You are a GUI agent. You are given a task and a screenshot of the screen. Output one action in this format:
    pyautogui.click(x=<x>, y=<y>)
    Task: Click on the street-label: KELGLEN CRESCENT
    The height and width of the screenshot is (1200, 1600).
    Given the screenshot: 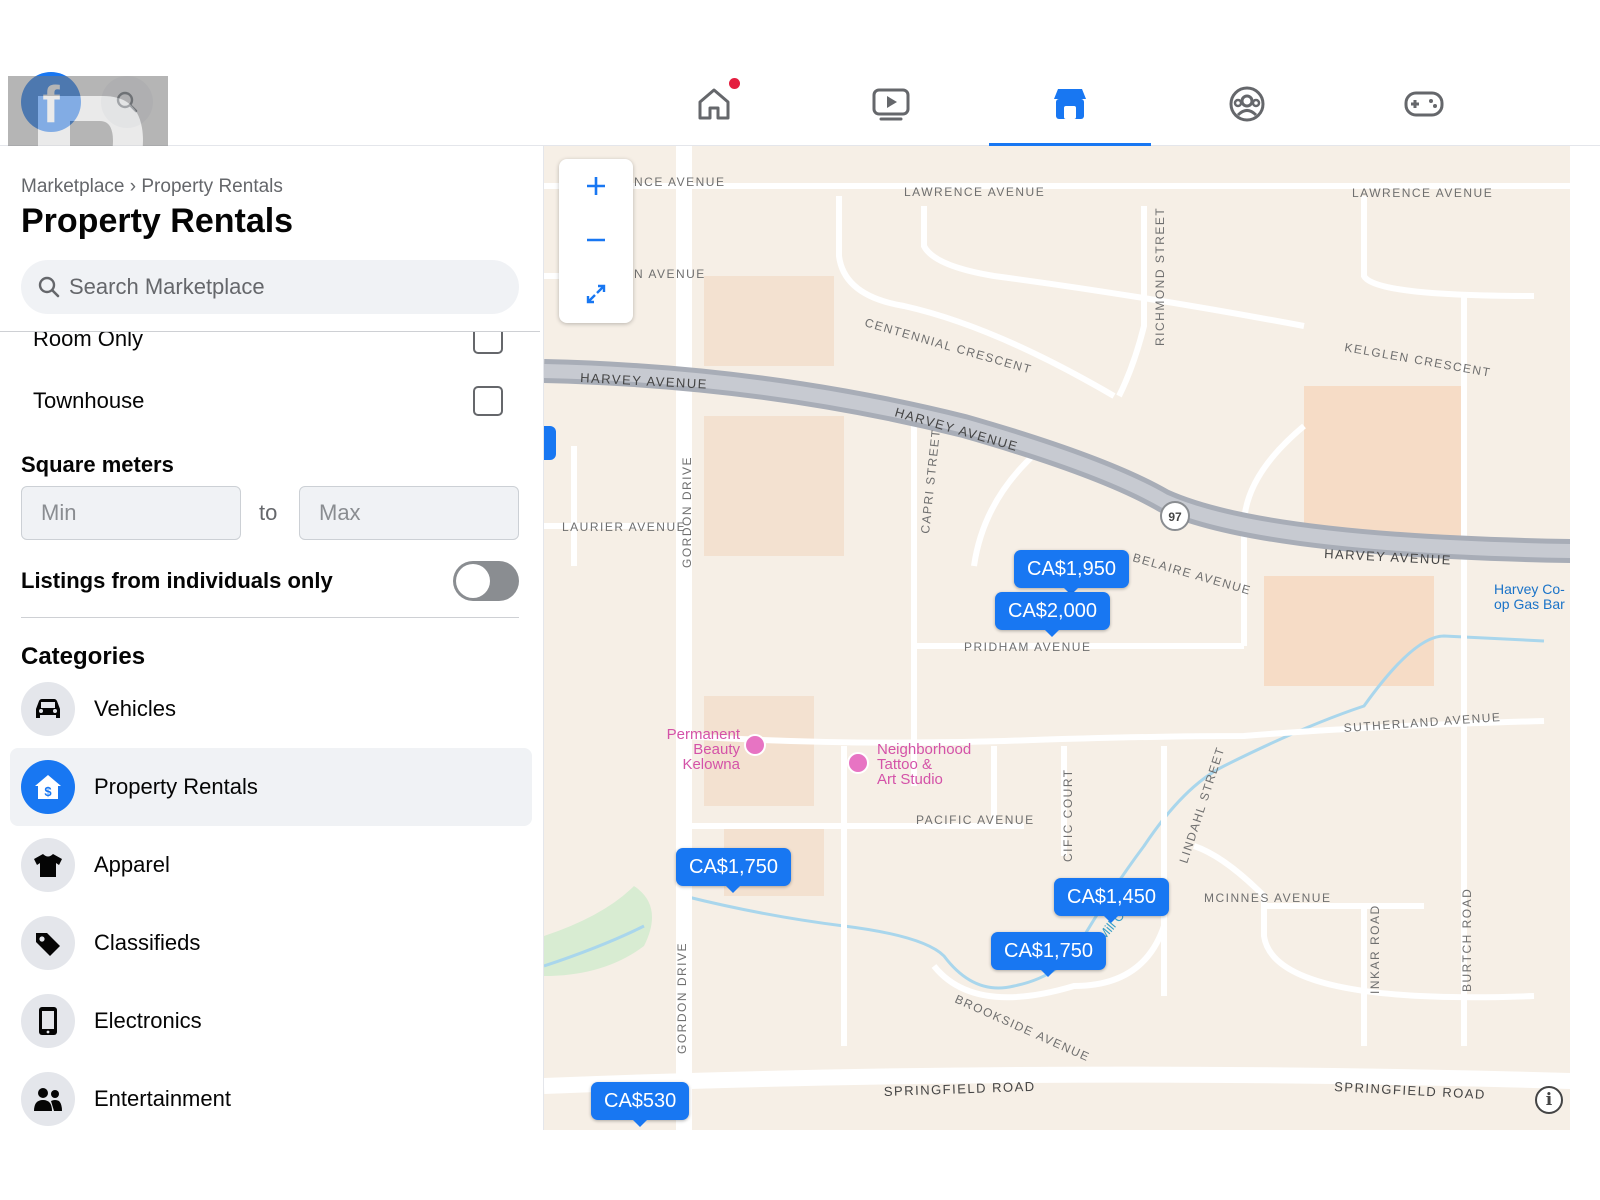 What is the action you would take?
    pyautogui.click(x=1417, y=360)
    